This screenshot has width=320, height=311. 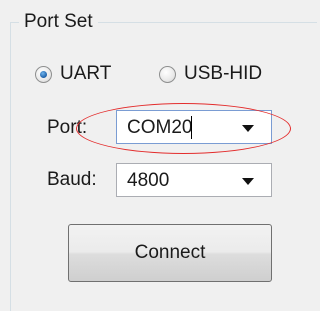 What do you see at coordinates (148, 180) in the screenshot?
I see `baud-select-value: 4800` at bounding box center [148, 180].